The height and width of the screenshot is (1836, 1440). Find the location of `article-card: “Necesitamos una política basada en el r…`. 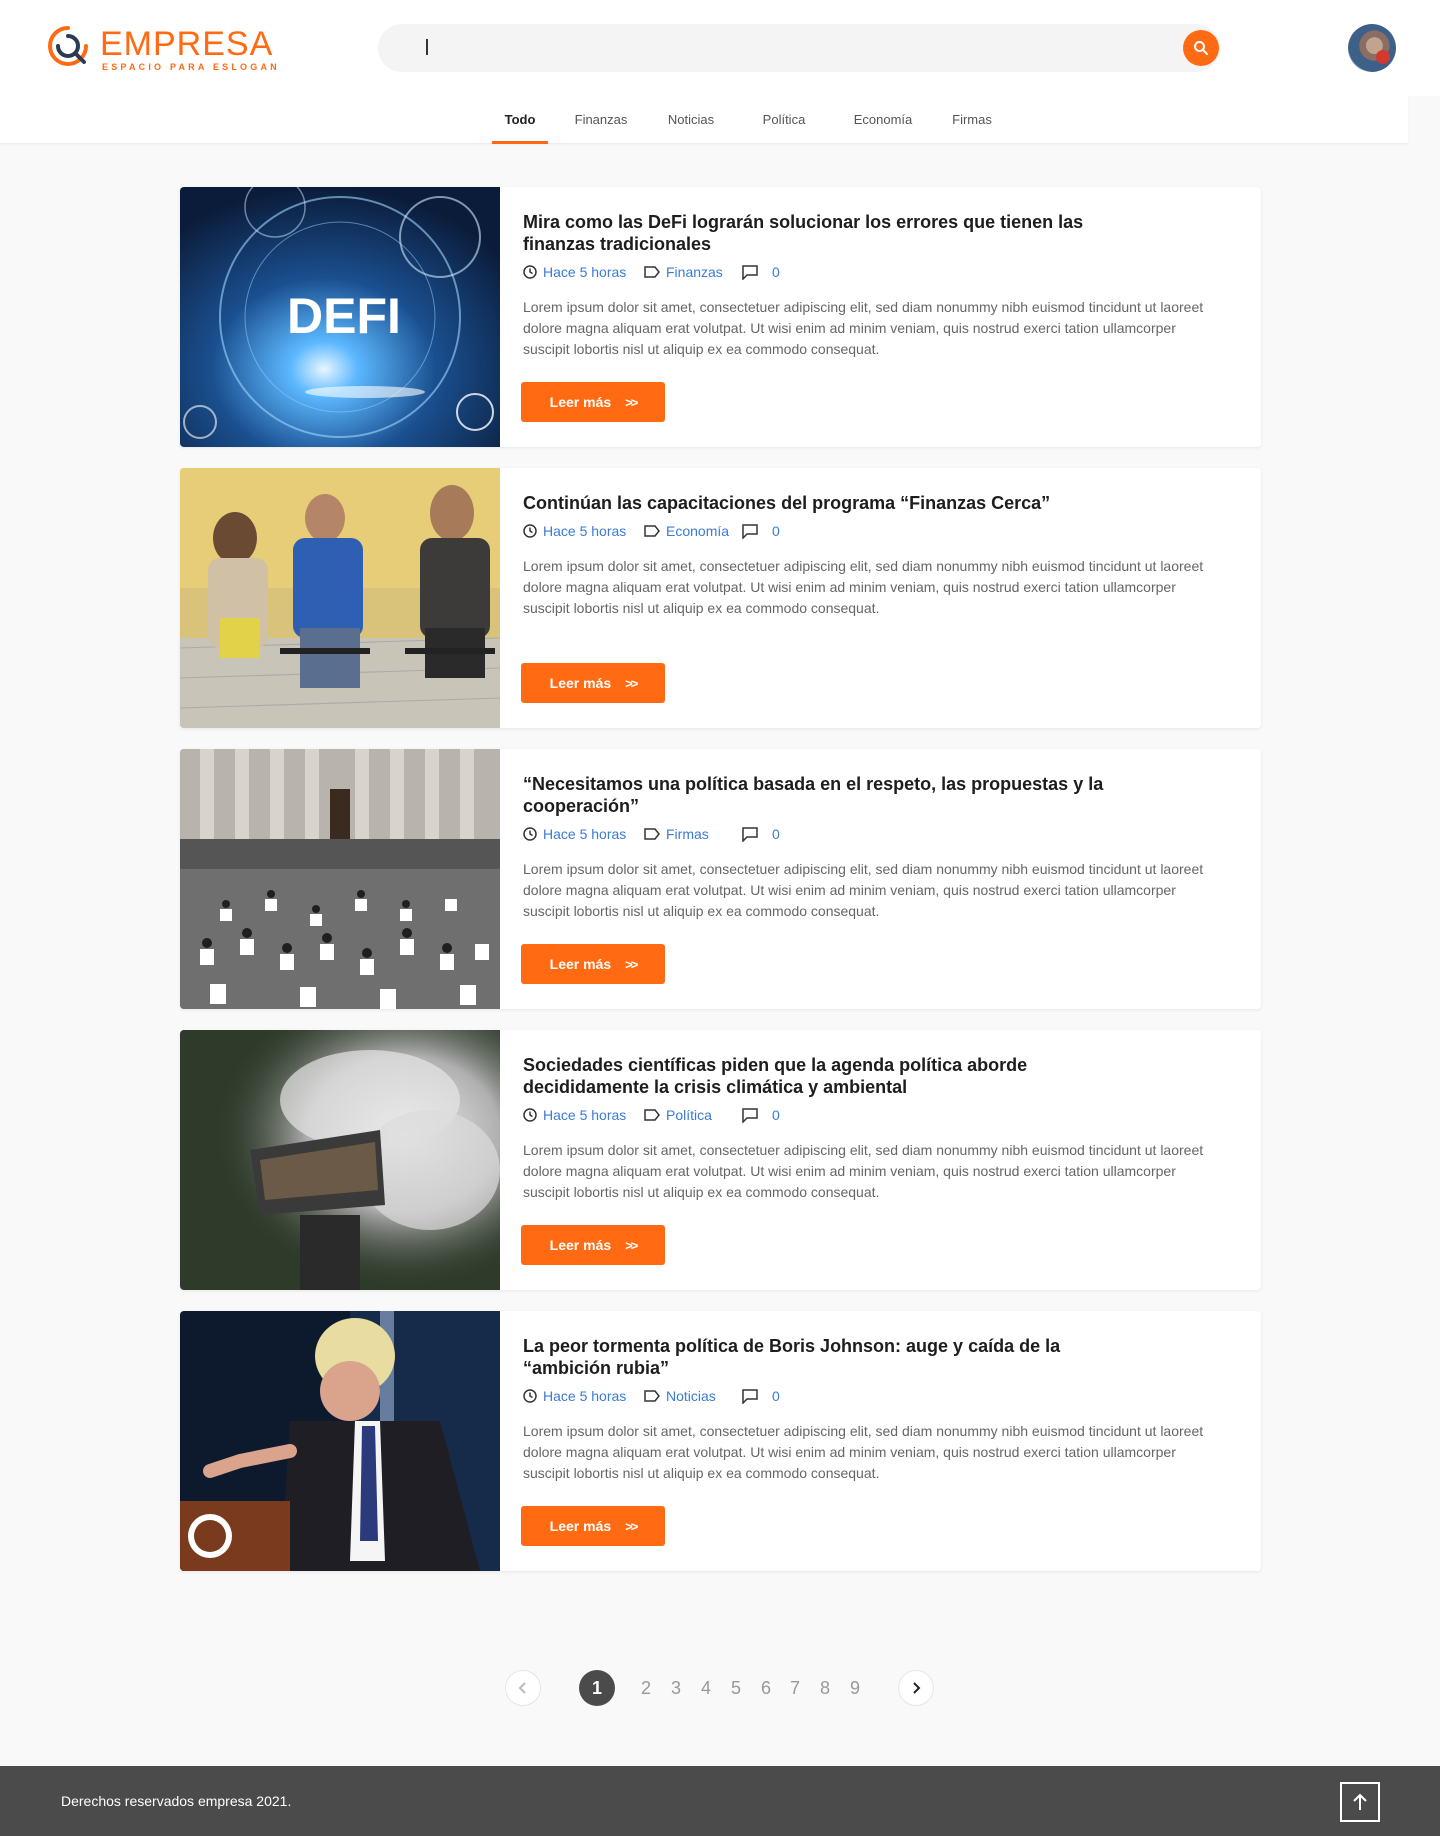

article-card: “Necesitamos una política basada en el r… is located at coordinates (720, 879).